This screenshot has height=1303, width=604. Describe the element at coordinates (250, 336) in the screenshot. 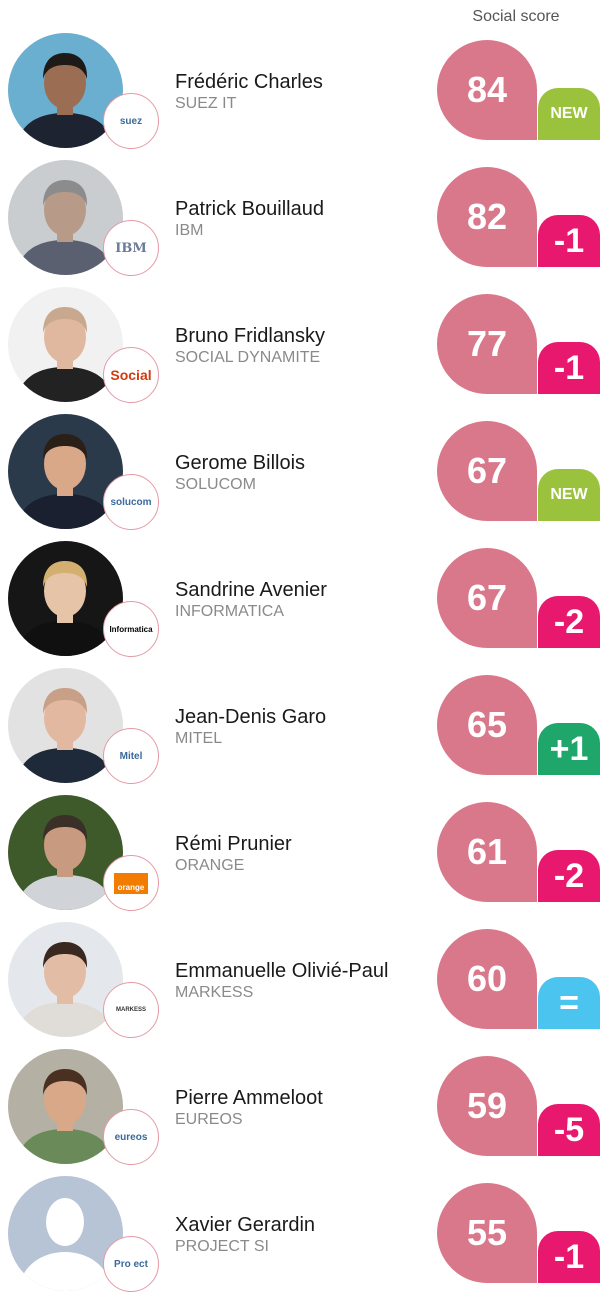

I see `person-name: Bruno Fridlansky` at that location.